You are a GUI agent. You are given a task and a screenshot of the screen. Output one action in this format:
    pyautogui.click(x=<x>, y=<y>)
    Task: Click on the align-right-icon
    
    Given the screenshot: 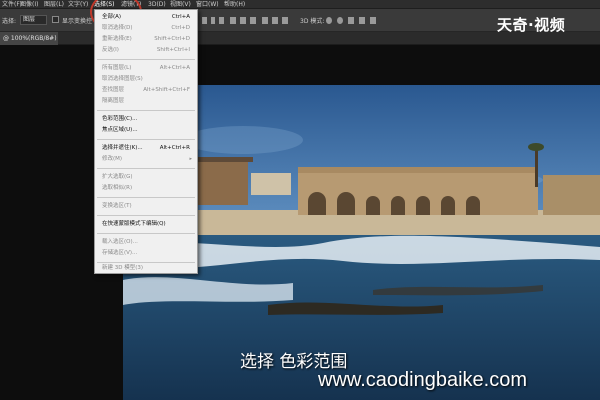 What is the action you would take?
    pyautogui.click(x=221, y=20)
    